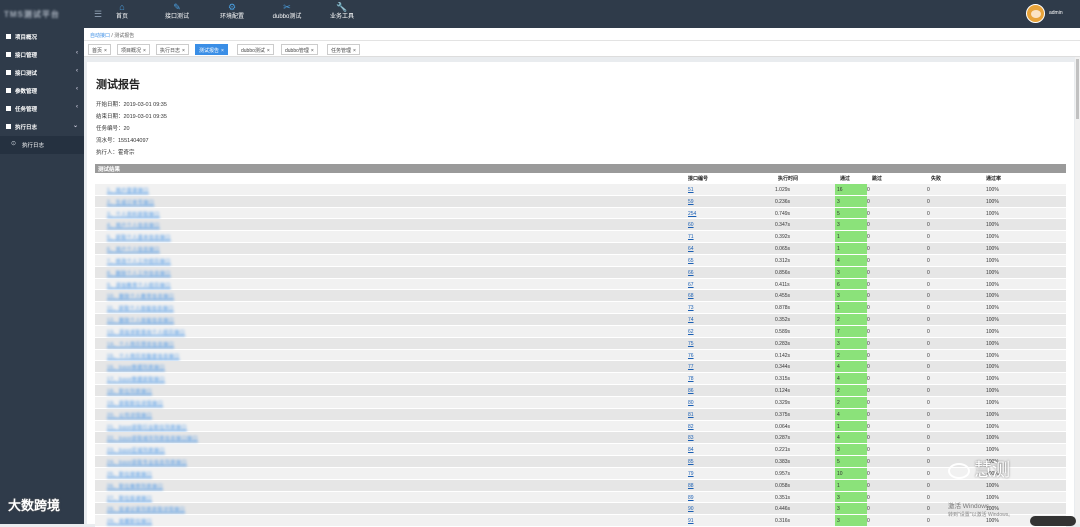  I want to click on logo: TMS测试平台, so click(42, 14).